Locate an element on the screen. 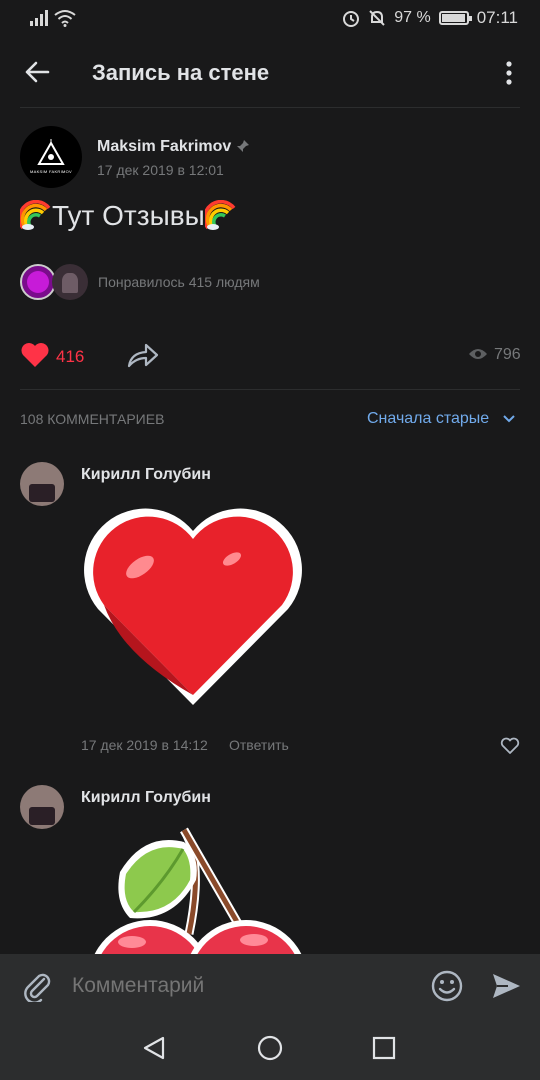  nav-recents-icon is located at coordinates (384, 1048).